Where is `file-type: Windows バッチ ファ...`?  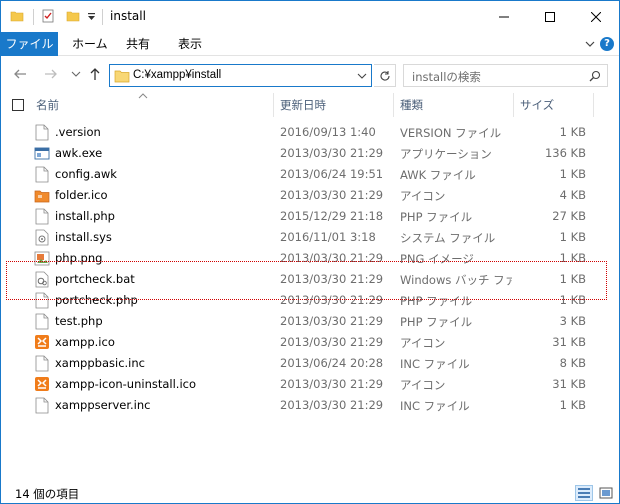 file-type: Windows バッチ ファ... is located at coordinates (456, 280).